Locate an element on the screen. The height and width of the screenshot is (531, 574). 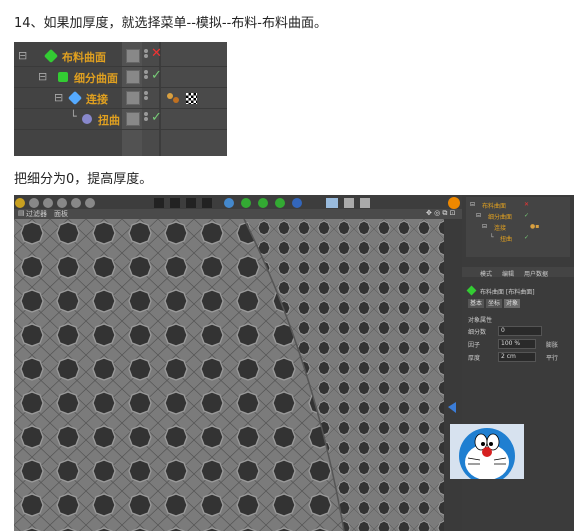
object-label: 连接 is located at coordinates (97, 99).